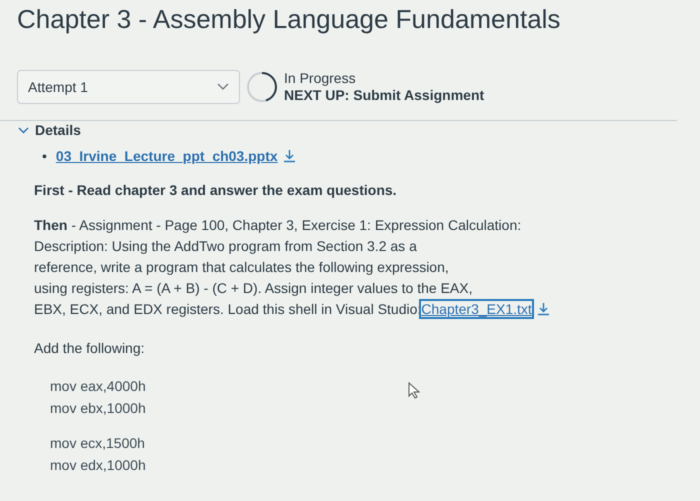 This screenshot has height=501, width=700. What do you see at coordinates (90, 348) in the screenshot?
I see `add-heading: Add the following:` at bounding box center [90, 348].